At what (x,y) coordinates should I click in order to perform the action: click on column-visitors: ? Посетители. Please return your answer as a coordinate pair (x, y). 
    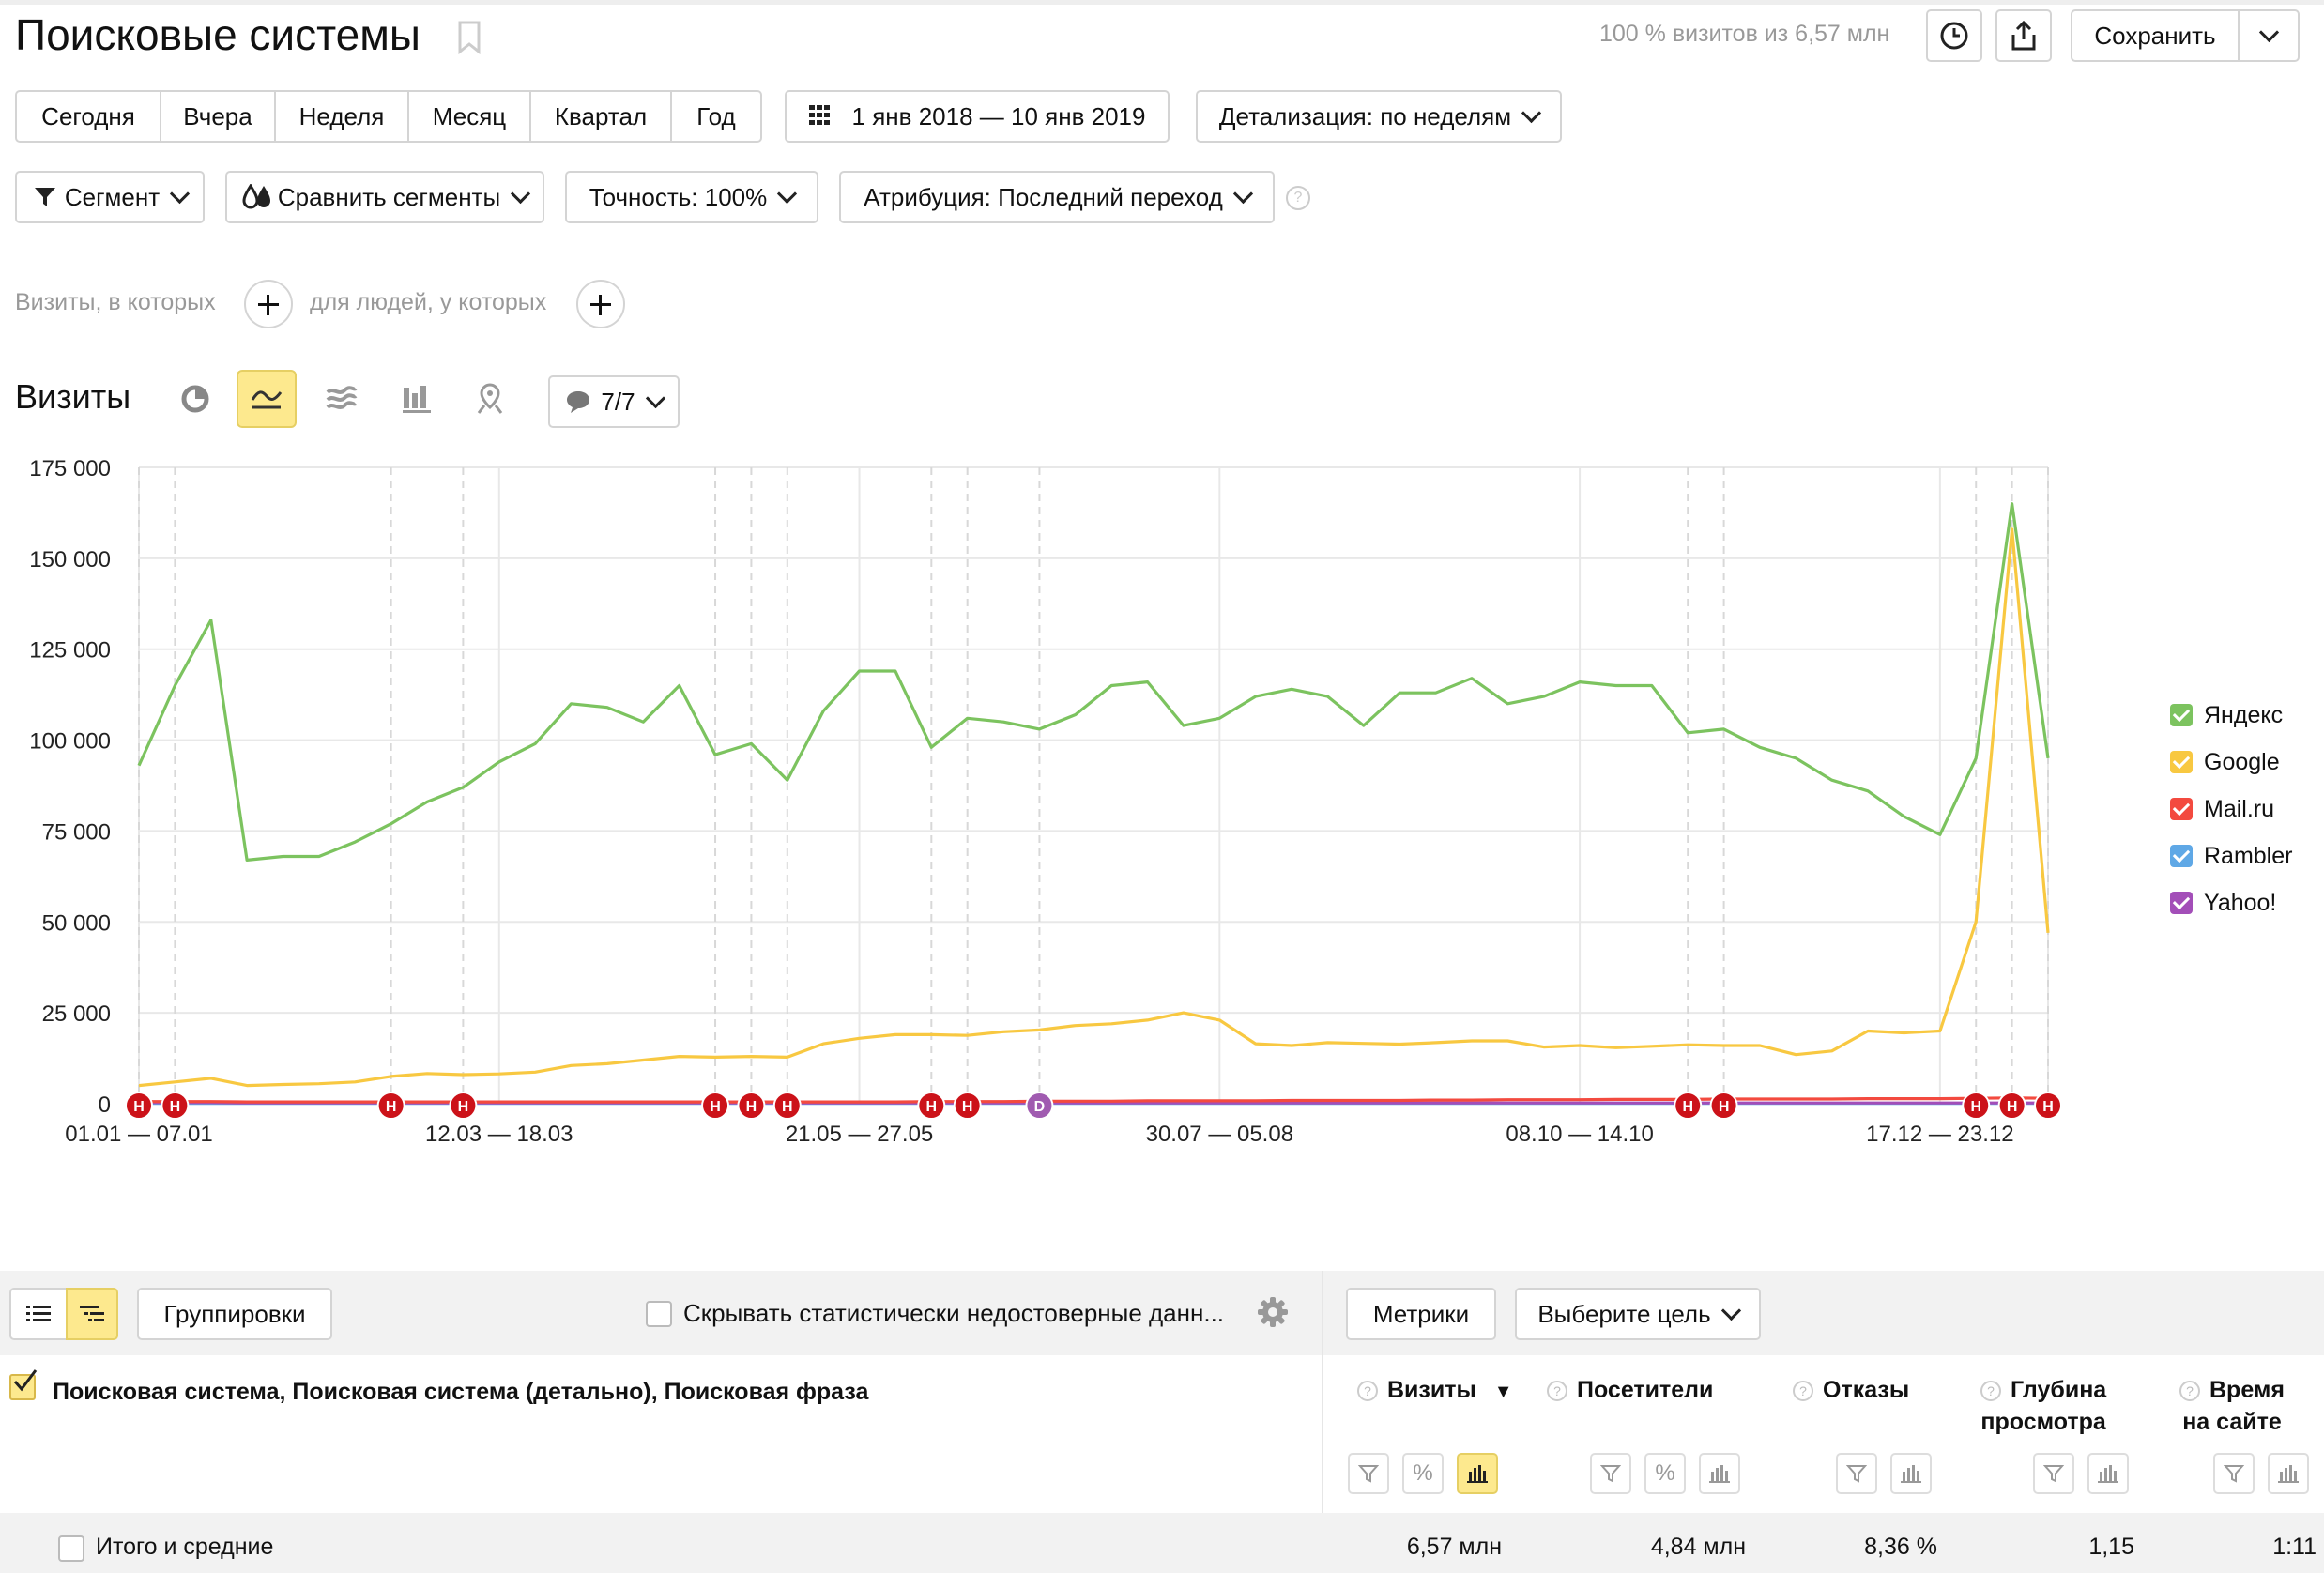
    Looking at the image, I should click on (1630, 1390).